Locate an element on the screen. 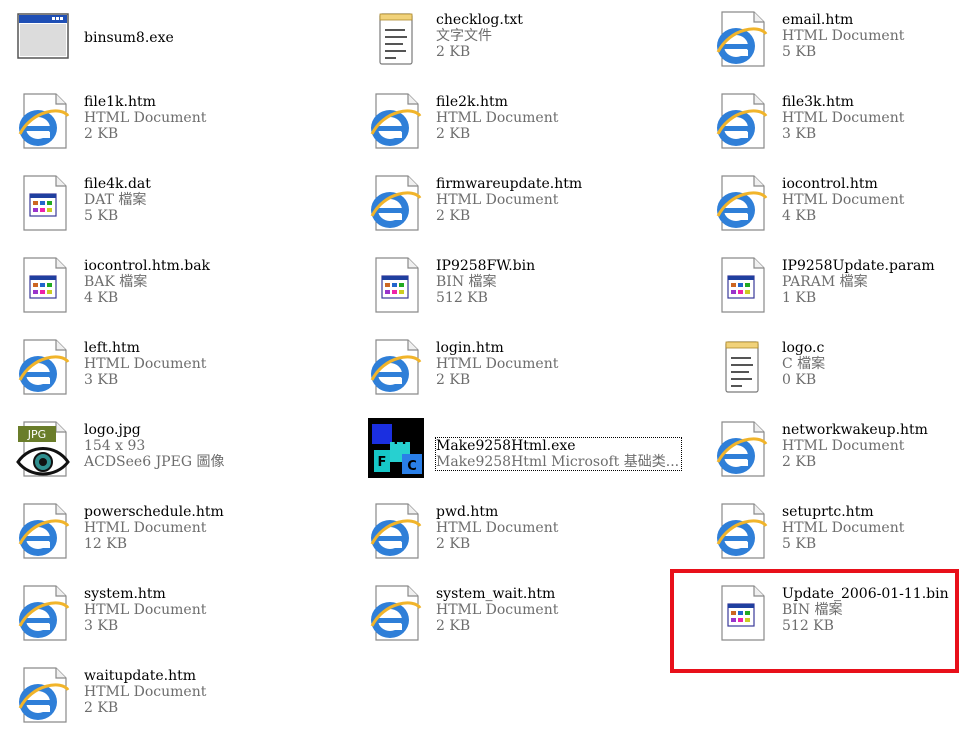 The height and width of the screenshot is (740, 959). file-label: firmwareupdate.htm HTML Document 2 KB is located at coordinates (509, 200).